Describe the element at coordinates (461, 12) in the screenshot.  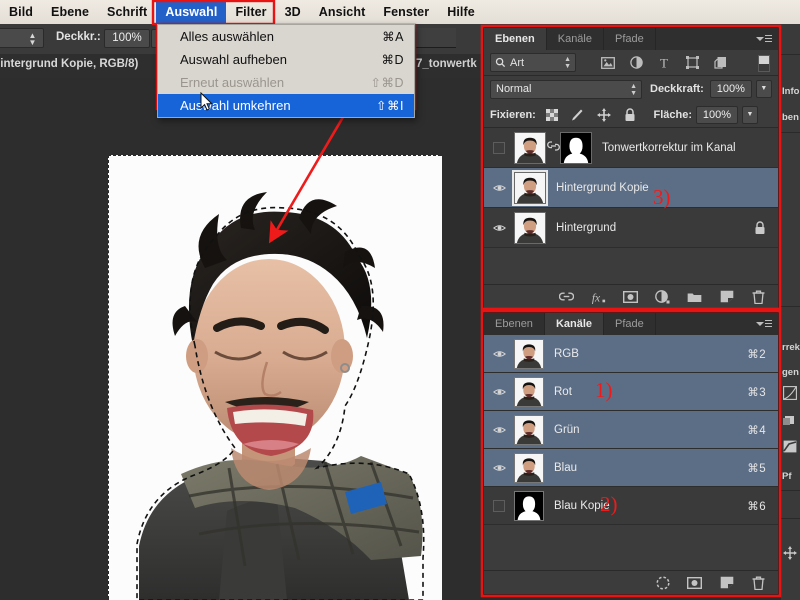
I see `menu-item-hilfe: Hilfe` at that location.